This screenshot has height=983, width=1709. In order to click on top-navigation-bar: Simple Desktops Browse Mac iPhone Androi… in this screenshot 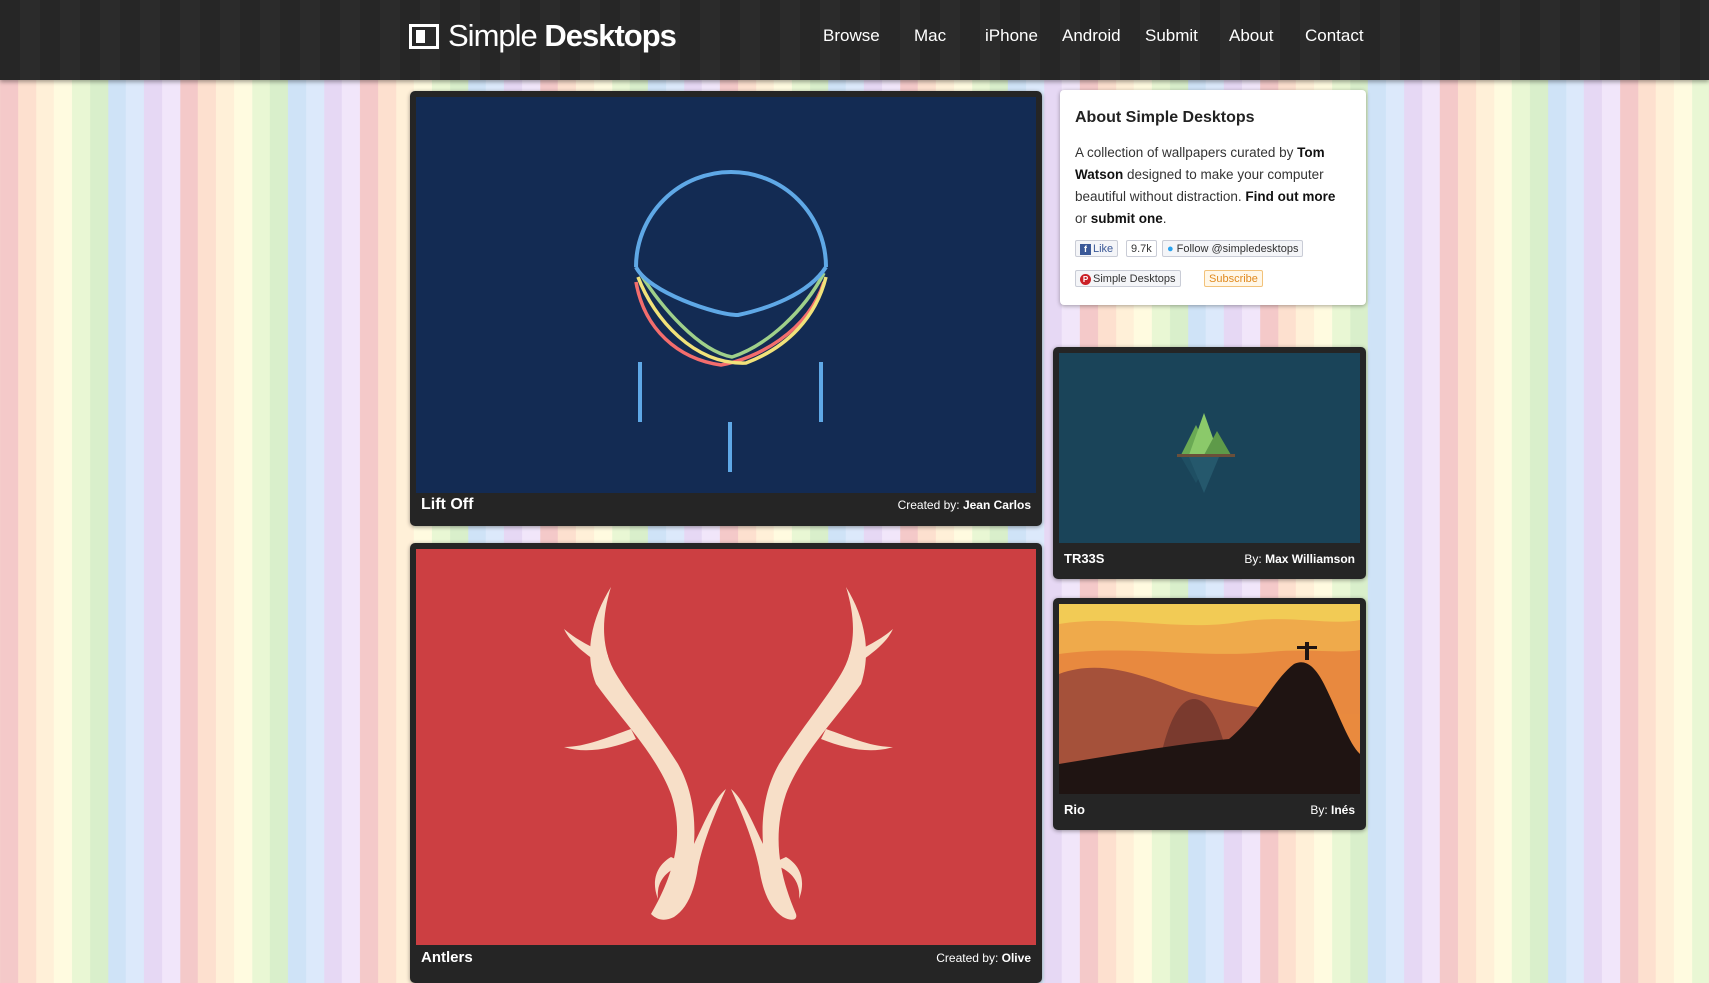, I will do `click(854, 40)`.